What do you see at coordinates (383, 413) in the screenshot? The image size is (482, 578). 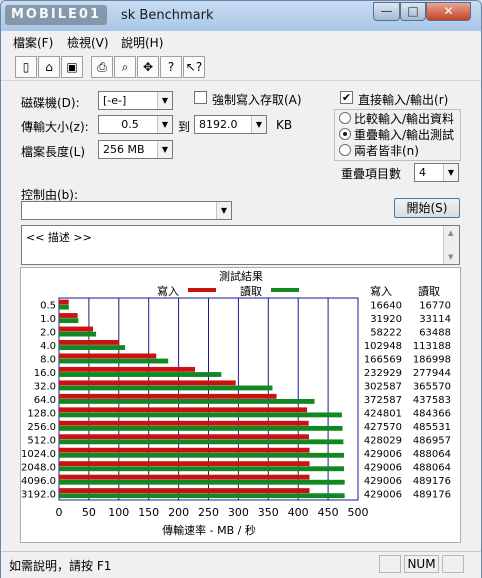 I see `write-value: 424801` at bounding box center [383, 413].